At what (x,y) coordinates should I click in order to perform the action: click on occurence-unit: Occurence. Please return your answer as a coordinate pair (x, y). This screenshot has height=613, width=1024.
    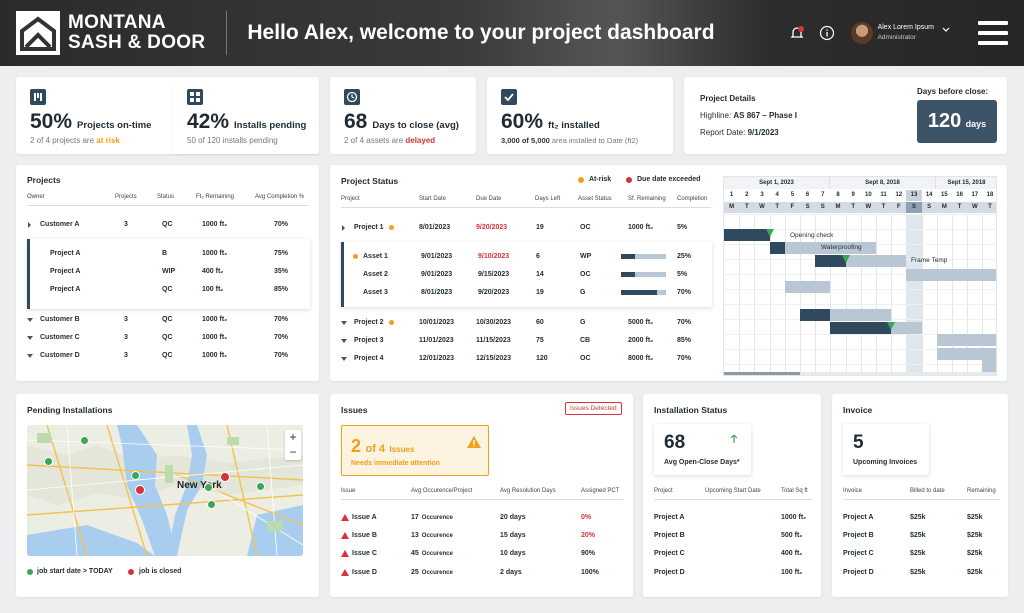
    Looking at the image, I should click on (437, 573).